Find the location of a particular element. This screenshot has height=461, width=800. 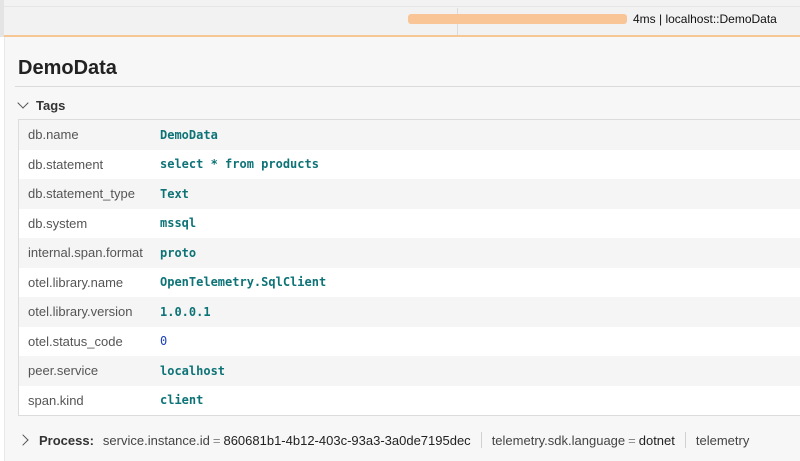

tag-key: otel.status_code is located at coordinates (75, 341).